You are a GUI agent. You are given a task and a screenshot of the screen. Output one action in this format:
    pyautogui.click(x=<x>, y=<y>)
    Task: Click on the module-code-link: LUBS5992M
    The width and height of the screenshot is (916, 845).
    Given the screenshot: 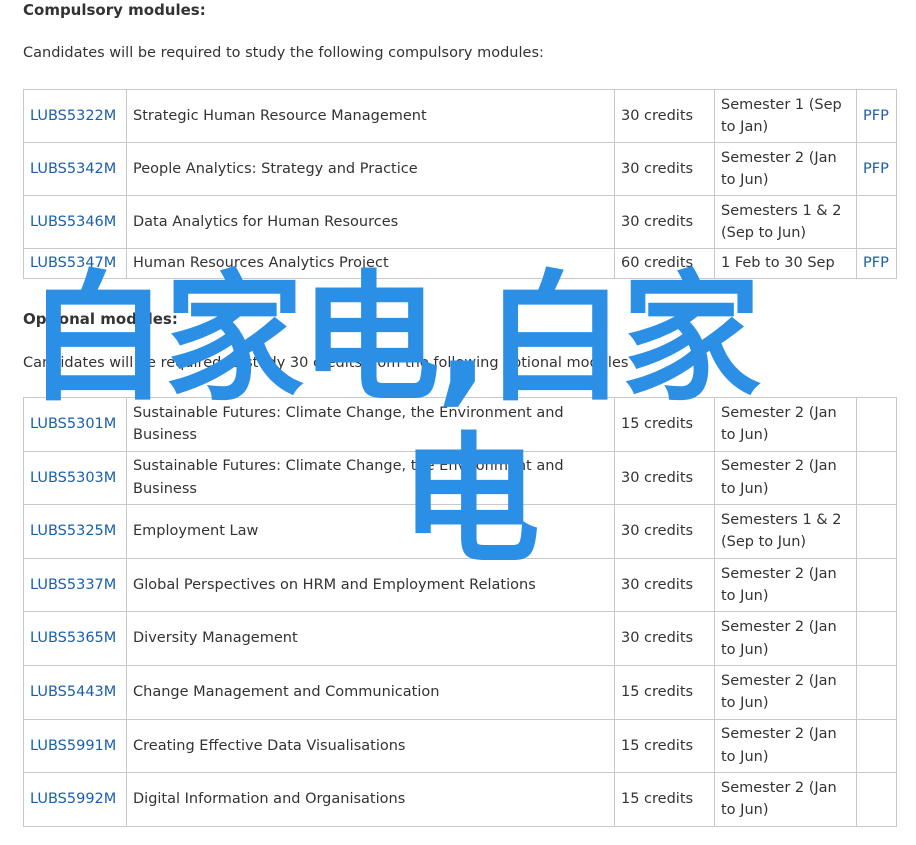 What is the action you would take?
    pyautogui.click(x=73, y=799)
    